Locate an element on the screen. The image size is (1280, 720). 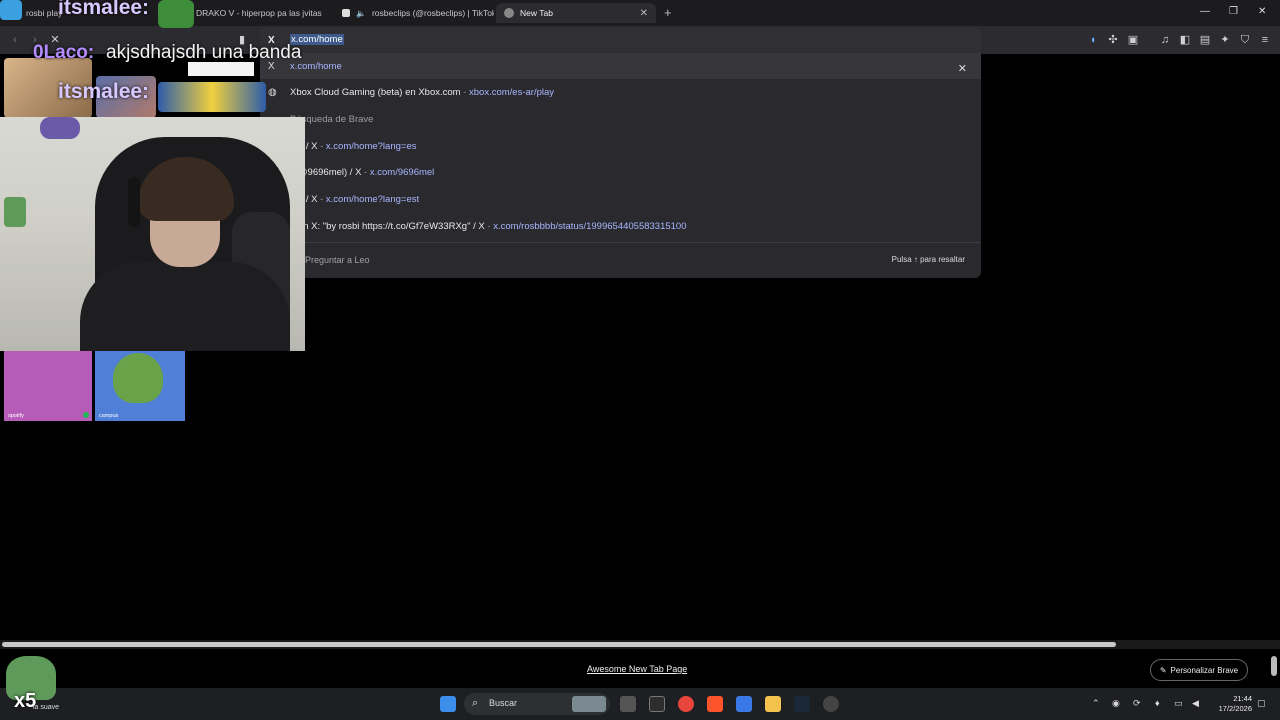
suggestion-part: Xbox Cloud Gaming (beta) en Xbox.com is located at coordinates (375, 93).